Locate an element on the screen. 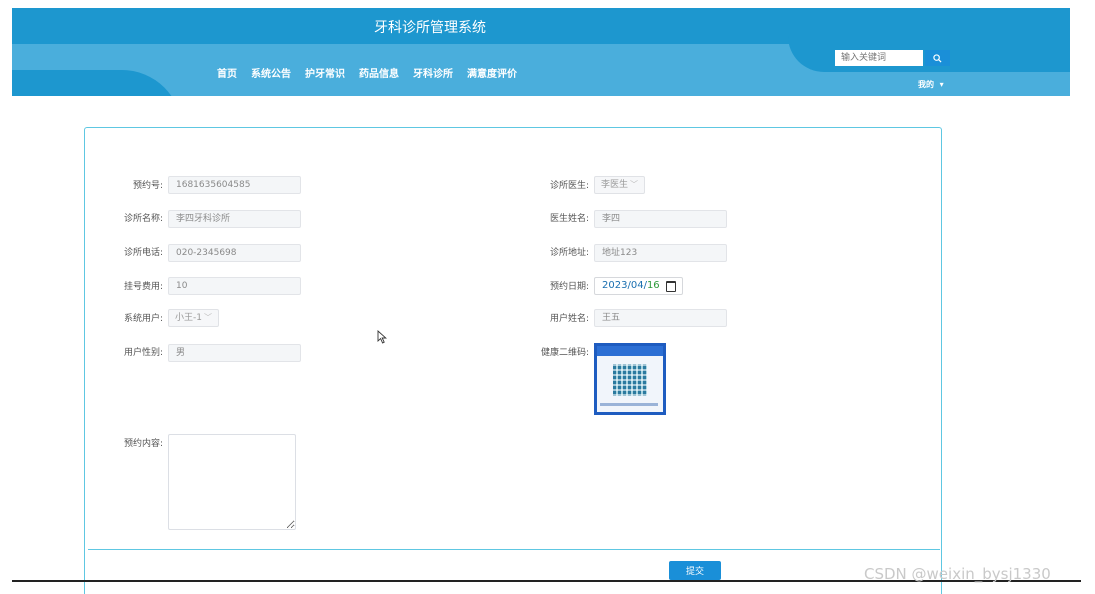 The height and width of the screenshot is (594, 1095). mouse-cursor-icon is located at coordinates (382, 337).